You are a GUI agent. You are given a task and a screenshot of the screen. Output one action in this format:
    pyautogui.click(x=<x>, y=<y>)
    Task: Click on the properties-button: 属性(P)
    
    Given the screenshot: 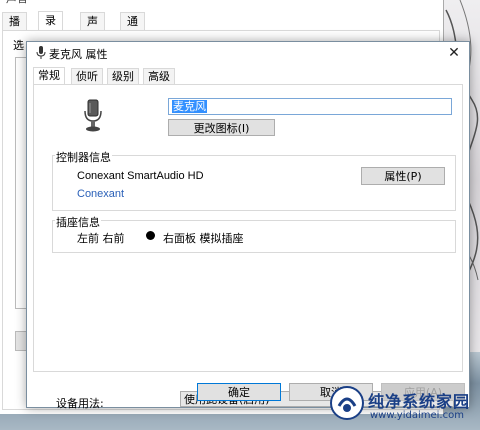 What is the action you would take?
    pyautogui.click(x=403, y=176)
    